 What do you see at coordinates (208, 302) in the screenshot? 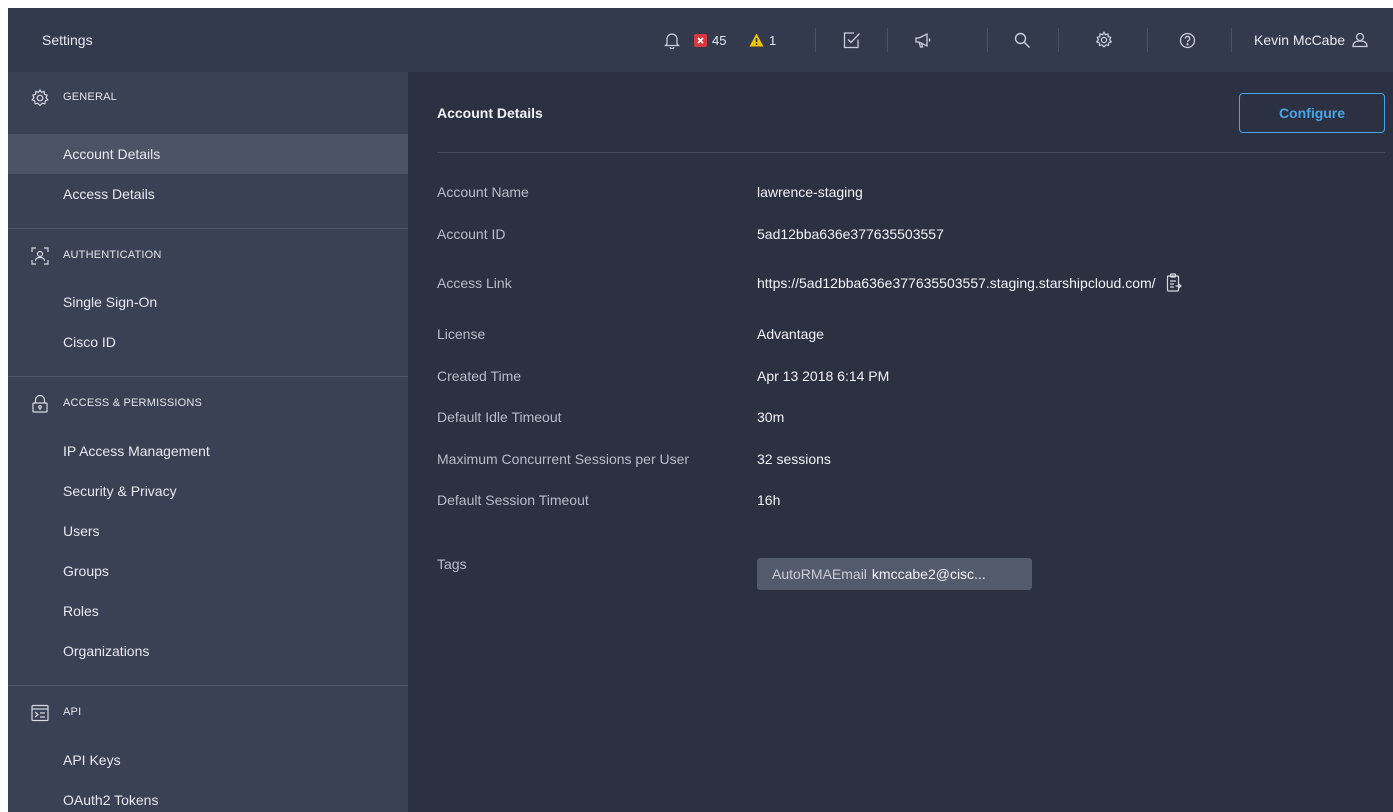
I see `sidebar-item-single-sign-on: Single Sign-On` at bounding box center [208, 302].